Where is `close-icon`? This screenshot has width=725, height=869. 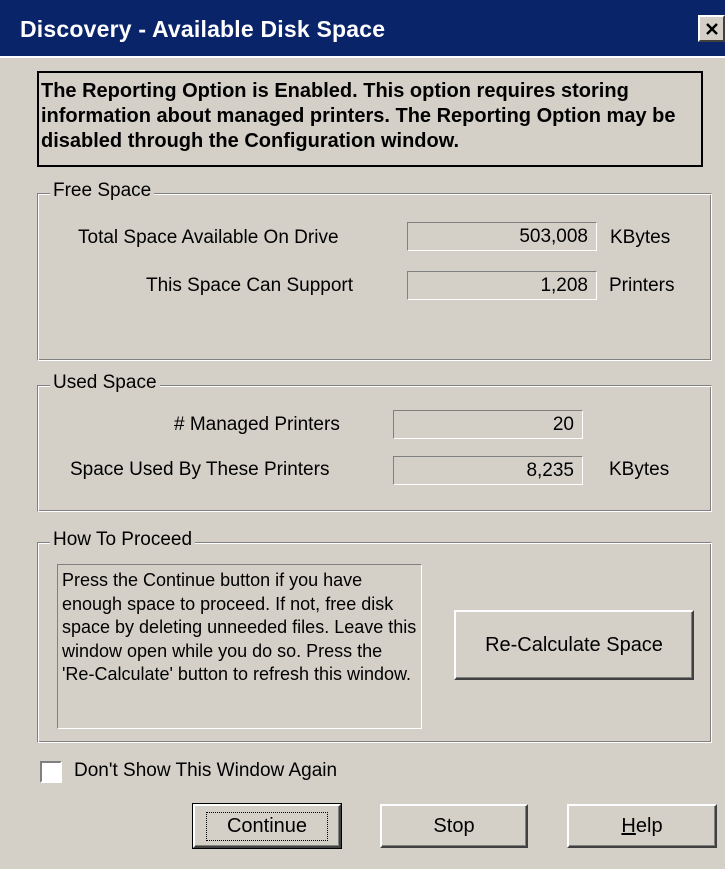 close-icon is located at coordinates (712, 29).